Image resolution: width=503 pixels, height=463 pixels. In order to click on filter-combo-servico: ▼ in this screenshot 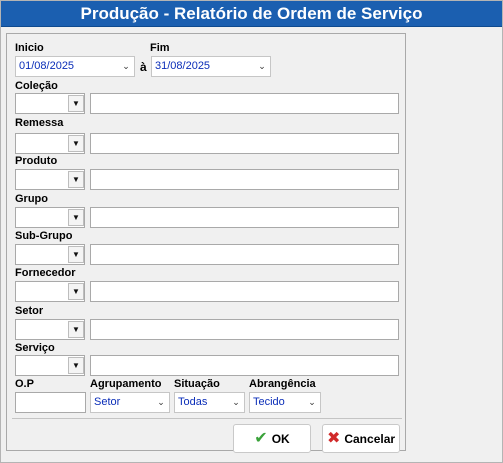, I will do `click(50, 365)`.